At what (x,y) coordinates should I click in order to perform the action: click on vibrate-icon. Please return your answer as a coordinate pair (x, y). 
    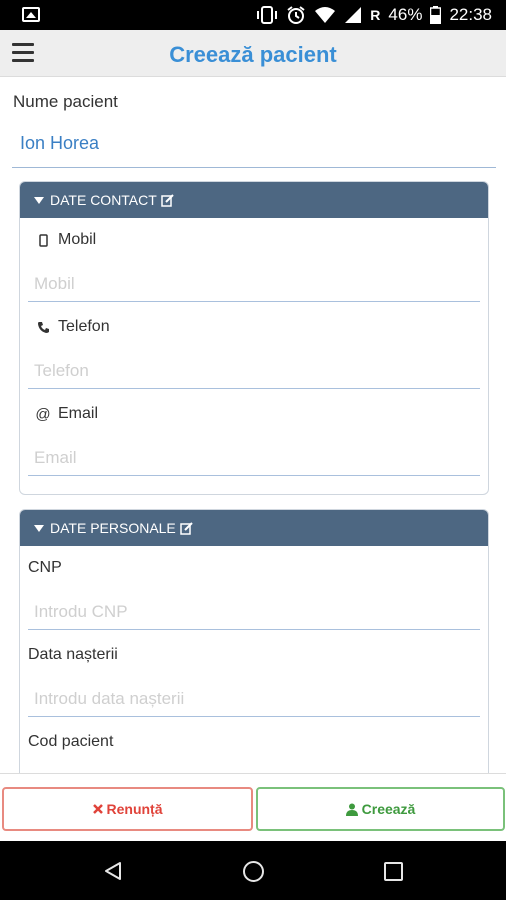
    Looking at the image, I should click on (267, 15).